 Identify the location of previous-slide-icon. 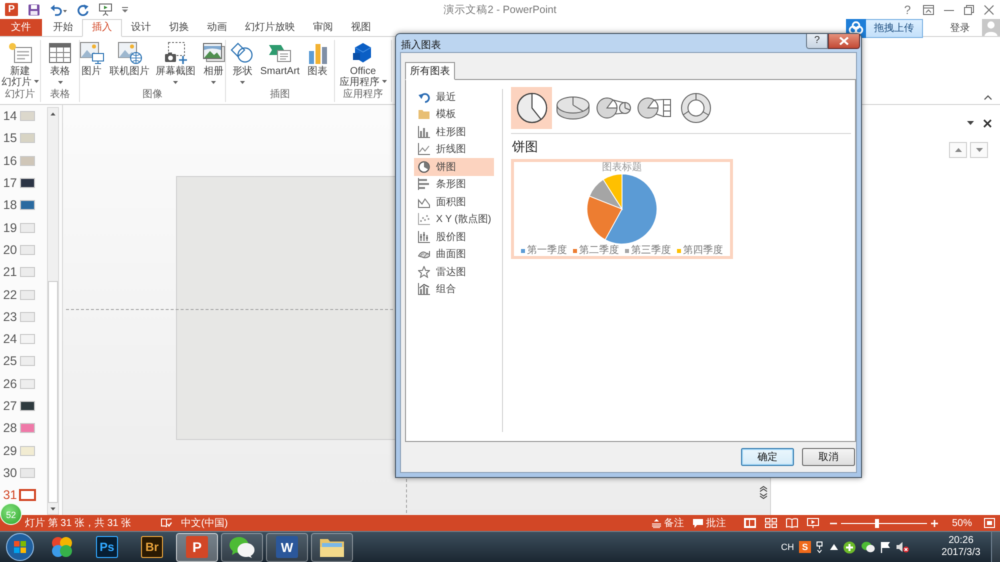
(763, 489).